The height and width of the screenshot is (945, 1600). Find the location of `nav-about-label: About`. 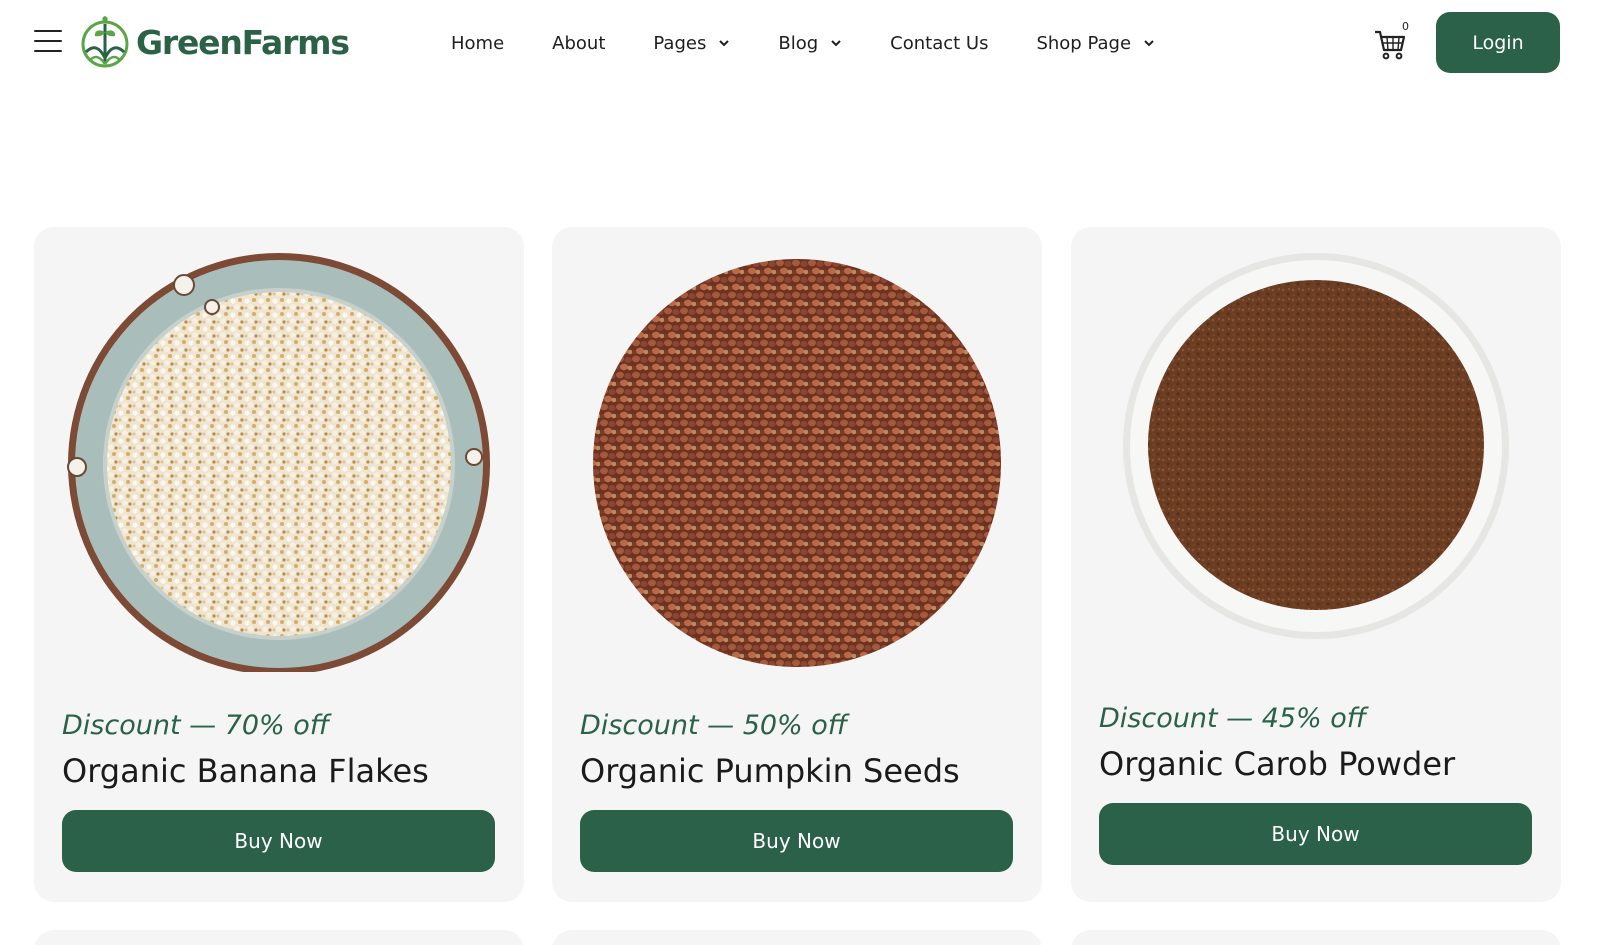

nav-about-label: About is located at coordinates (579, 43).